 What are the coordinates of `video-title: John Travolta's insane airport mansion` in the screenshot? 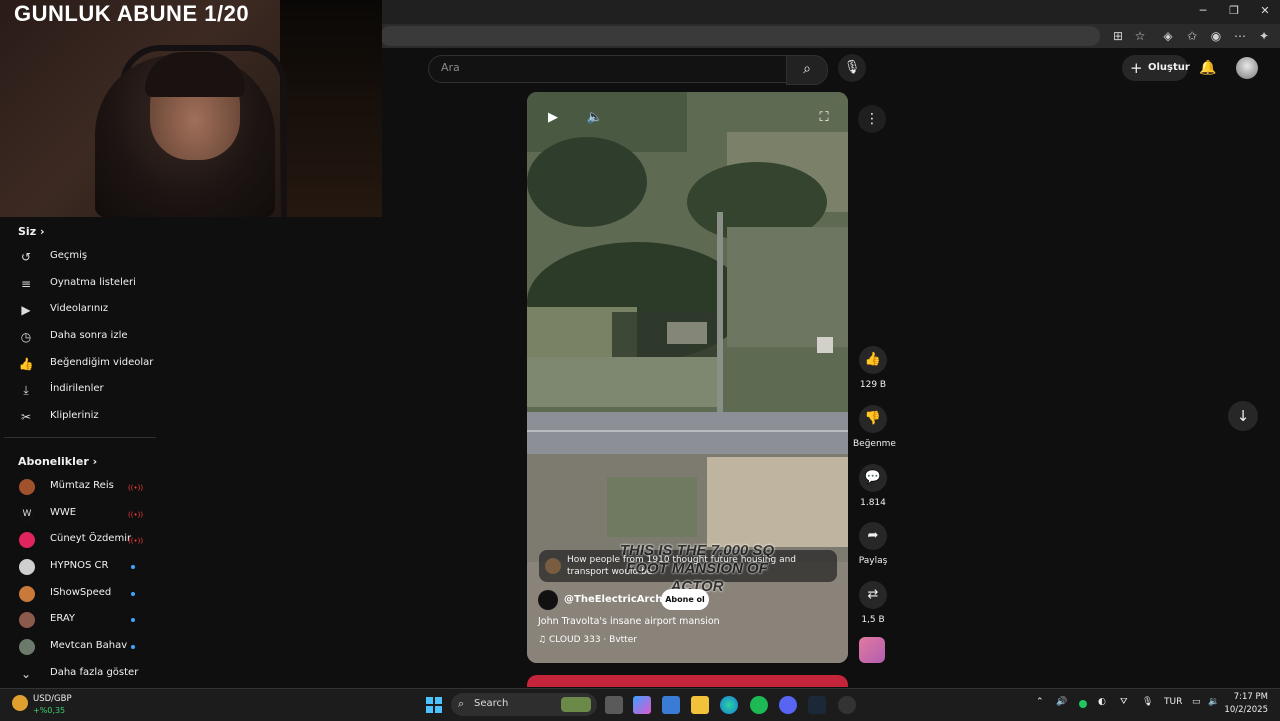 It's located at (629, 621).